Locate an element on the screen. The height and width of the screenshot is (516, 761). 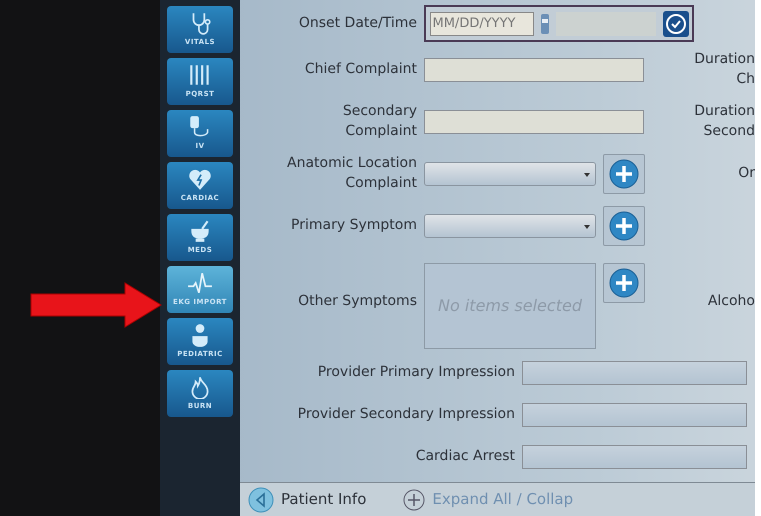
heart-icon is located at coordinates (200, 179).